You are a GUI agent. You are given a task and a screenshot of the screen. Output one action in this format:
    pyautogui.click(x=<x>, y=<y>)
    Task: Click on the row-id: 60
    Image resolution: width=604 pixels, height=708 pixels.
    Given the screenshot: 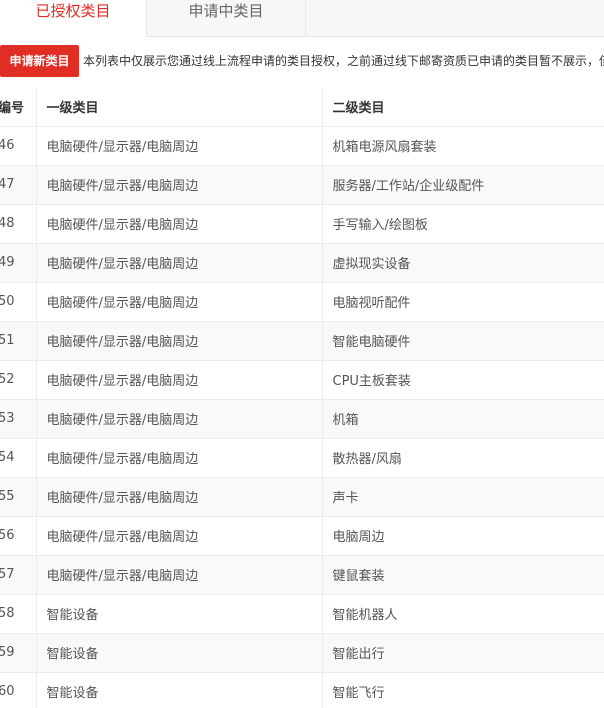 What is the action you would take?
    pyautogui.click(x=18, y=690)
    